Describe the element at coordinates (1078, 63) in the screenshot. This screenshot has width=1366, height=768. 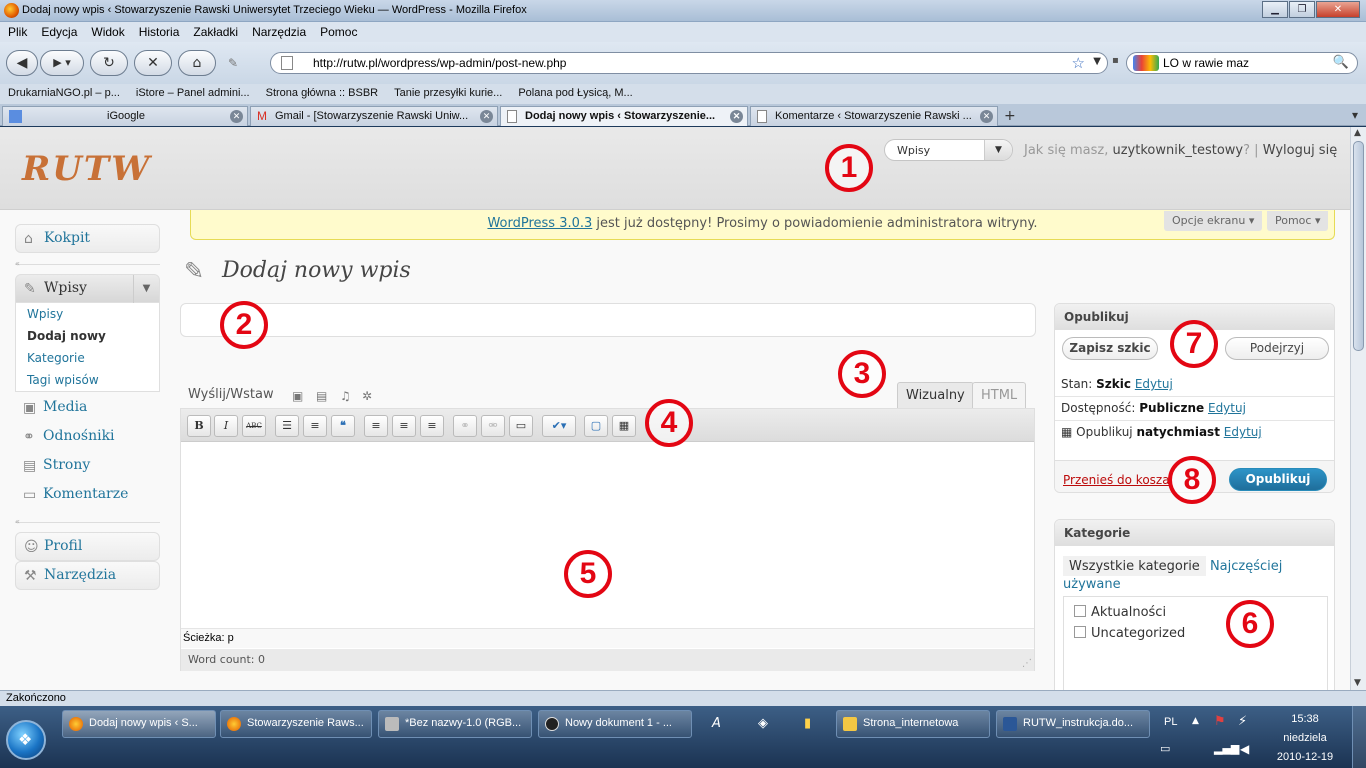
I see `bookmark-star-icon: ☆` at that location.